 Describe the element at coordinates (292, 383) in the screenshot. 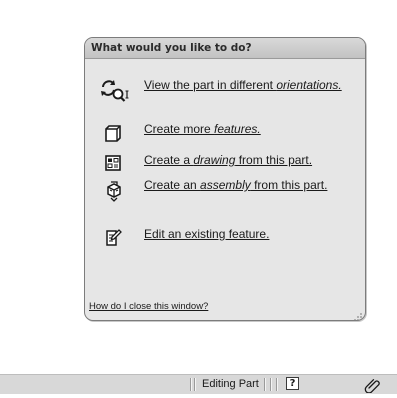

I see `help-button: ?` at that location.